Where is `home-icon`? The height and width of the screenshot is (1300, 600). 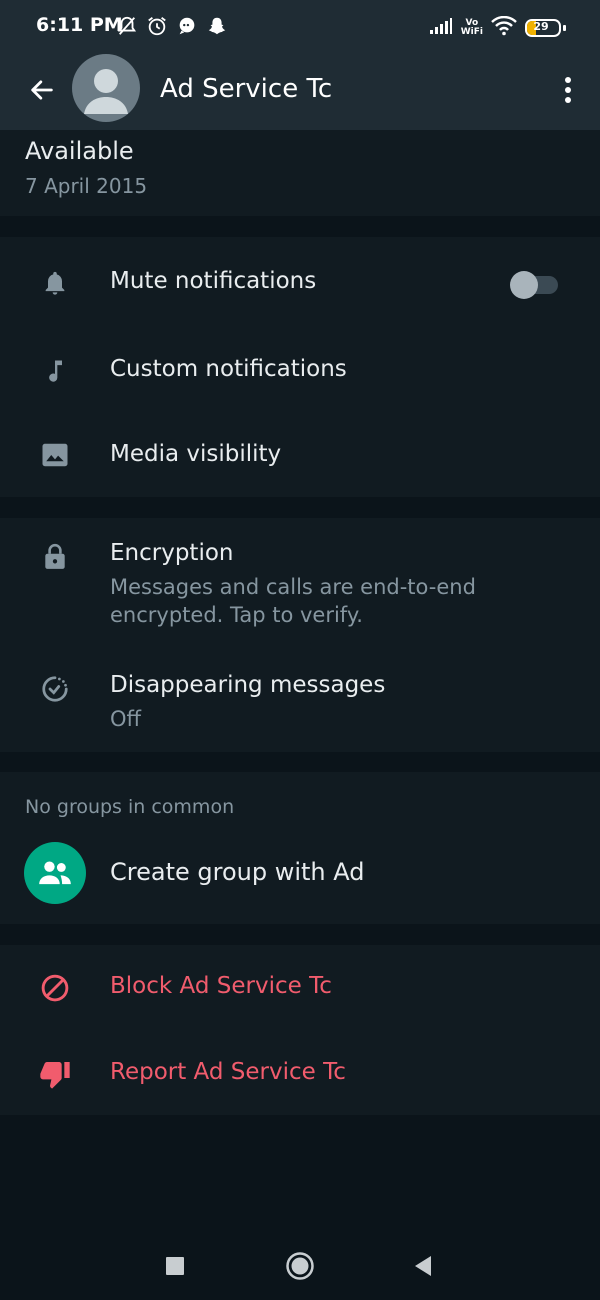 home-icon is located at coordinates (300, 1266).